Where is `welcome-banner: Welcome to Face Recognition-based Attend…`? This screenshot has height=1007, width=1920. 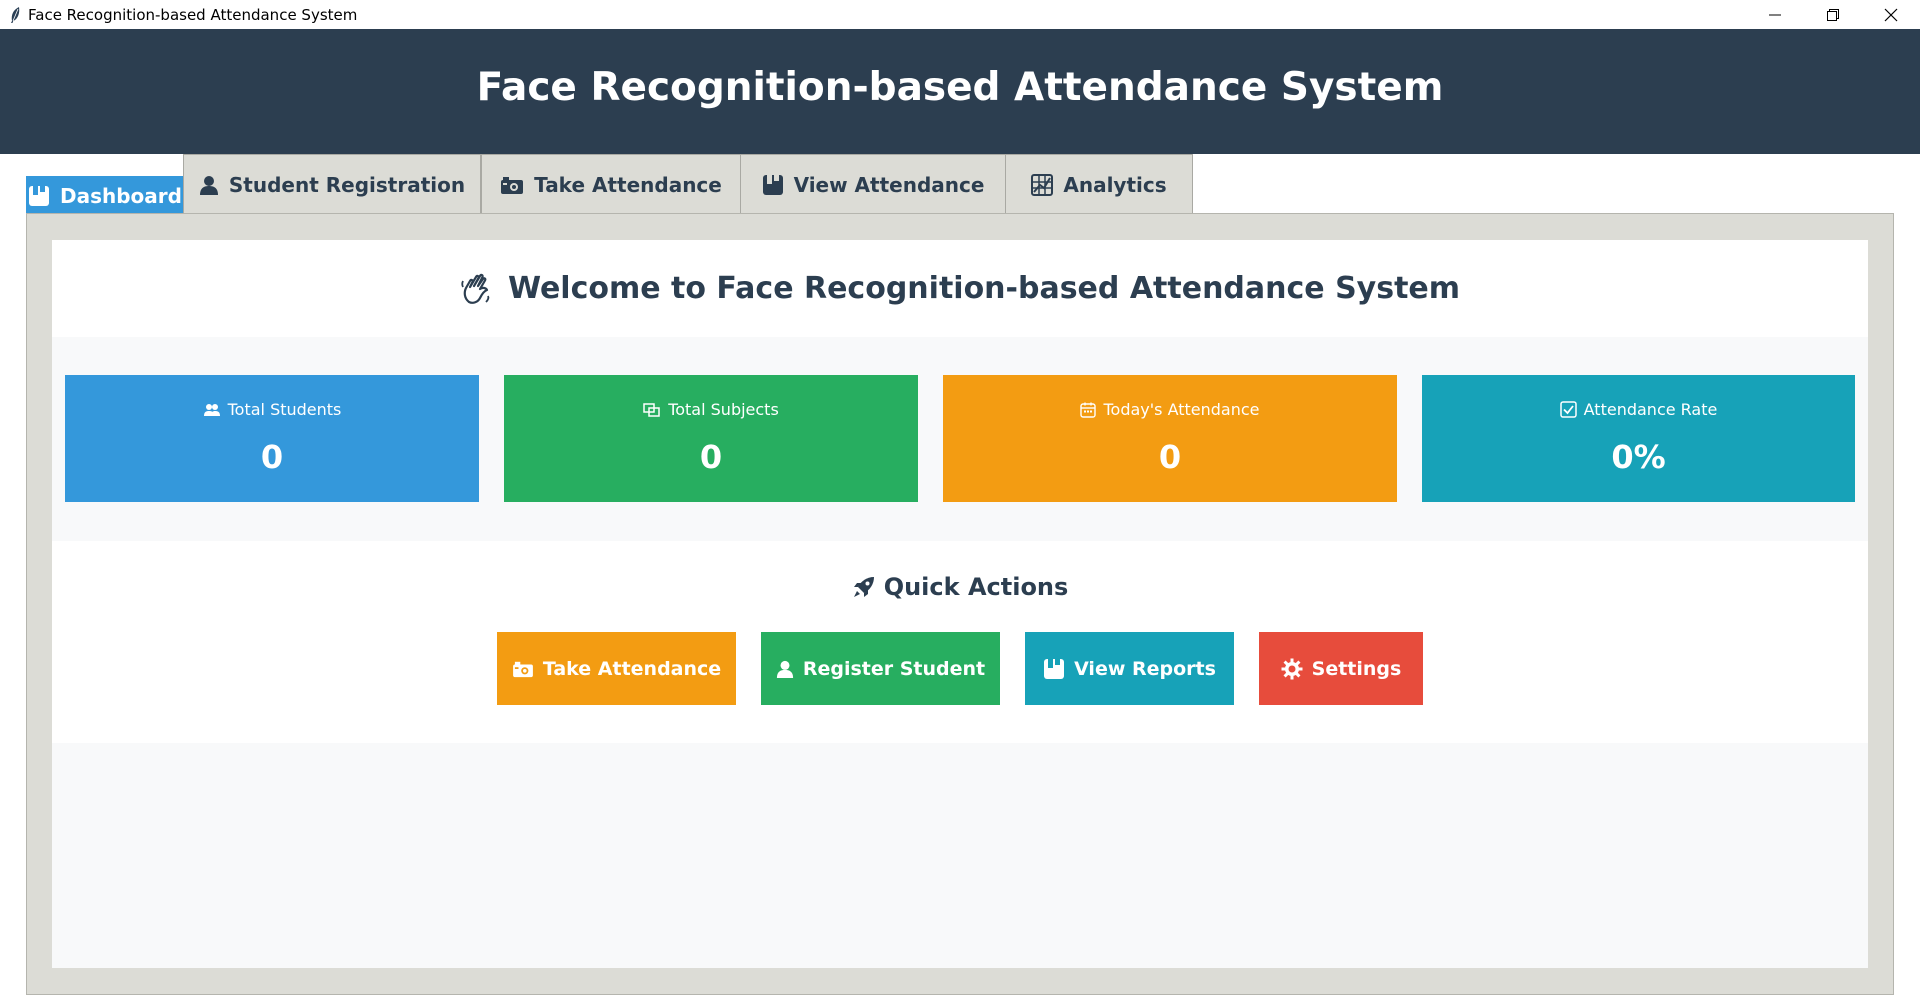 welcome-banner: Welcome to Face Recognition-based Attend… is located at coordinates (960, 288).